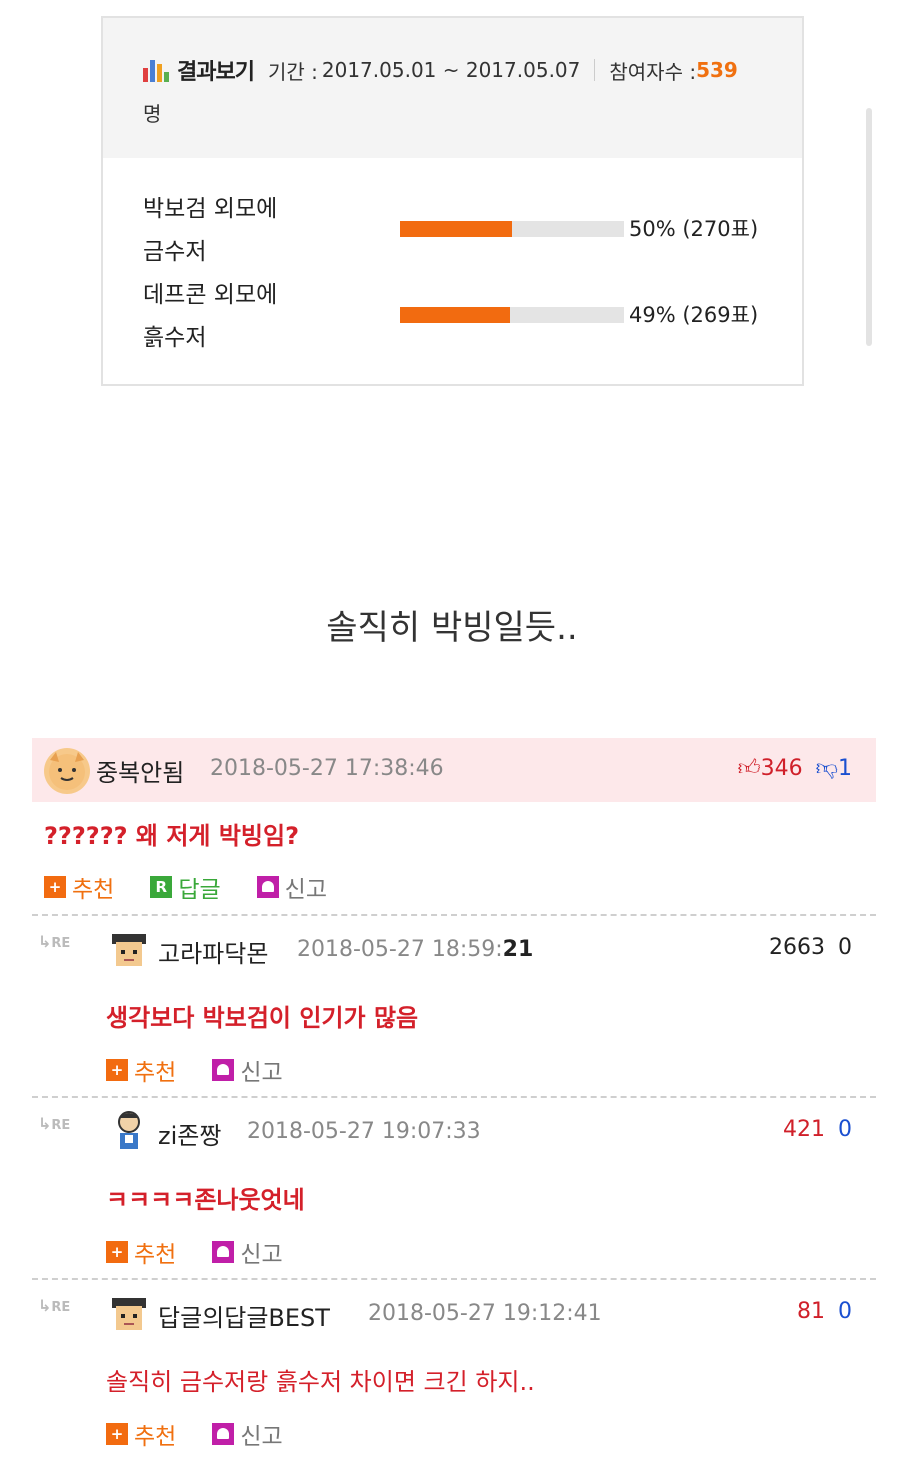 The height and width of the screenshot is (1457, 904). Describe the element at coordinates (205, 1200) in the screenshot. I see `comment-text: ㅋㅋㅋㅋ존나웃엇네` at that location.